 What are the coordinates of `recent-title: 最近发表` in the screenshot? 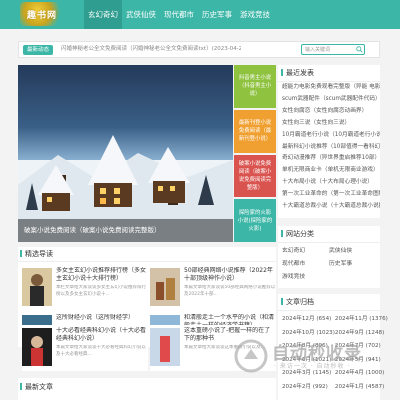 It's located at (329, 73).